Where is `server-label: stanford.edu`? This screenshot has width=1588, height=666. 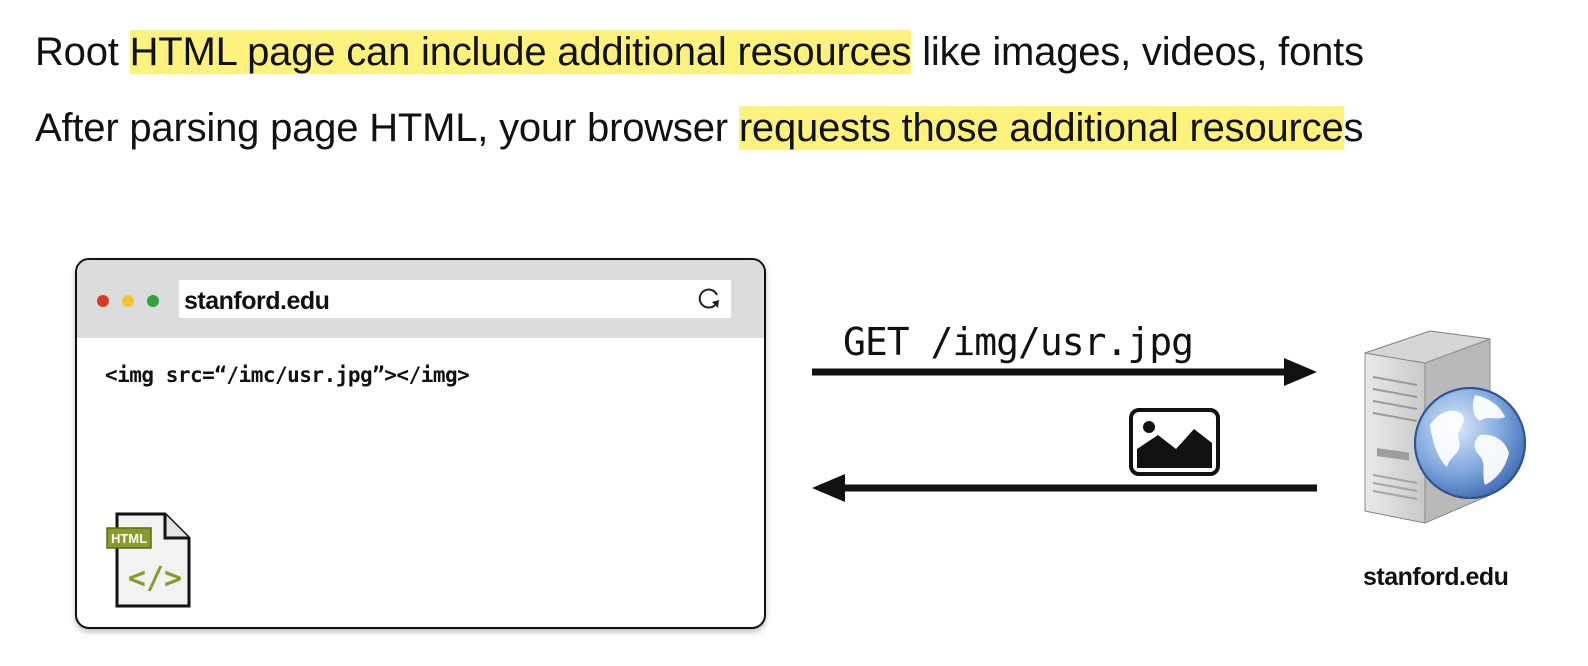 server-label: stanford.edu is located at coordinates (1436, 577).